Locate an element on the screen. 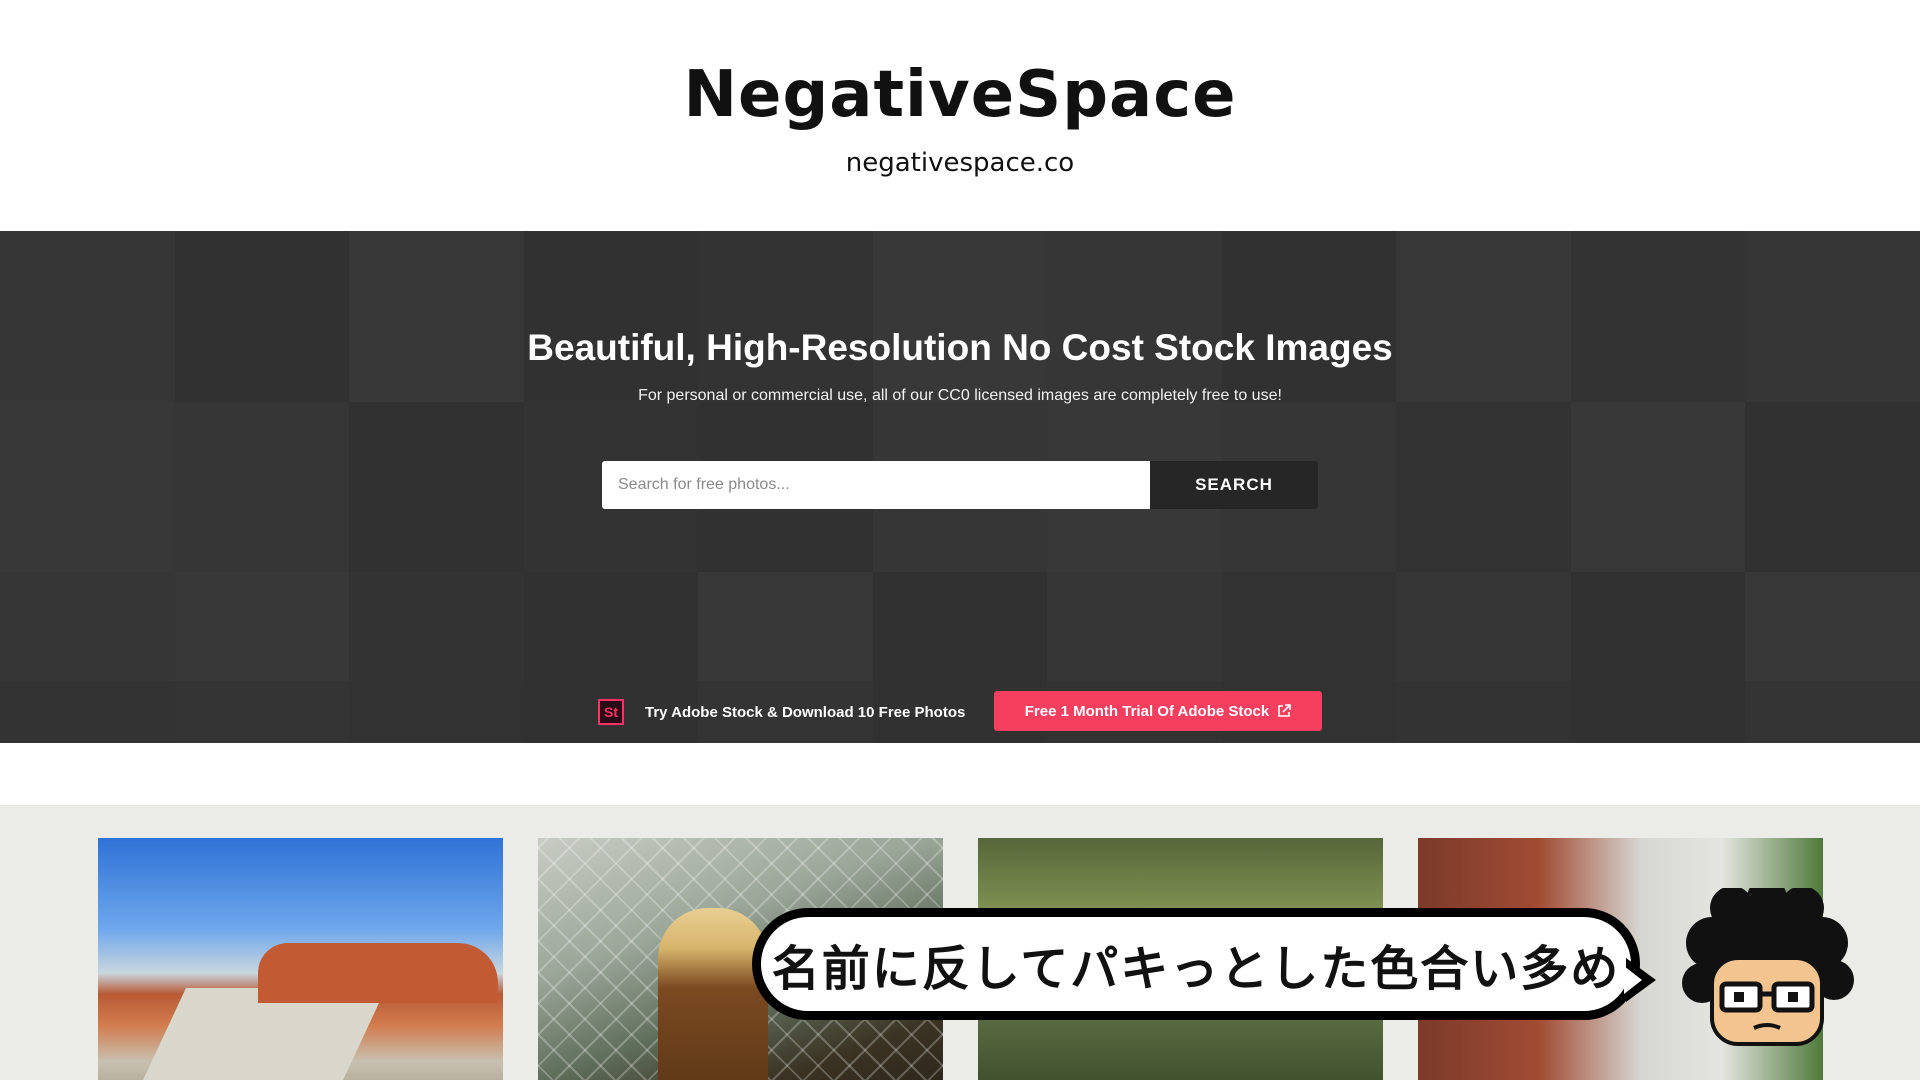 The width and height of the screenshot is (1920, 1080). gallery-photo-desert is located at coordinates (300, 959).